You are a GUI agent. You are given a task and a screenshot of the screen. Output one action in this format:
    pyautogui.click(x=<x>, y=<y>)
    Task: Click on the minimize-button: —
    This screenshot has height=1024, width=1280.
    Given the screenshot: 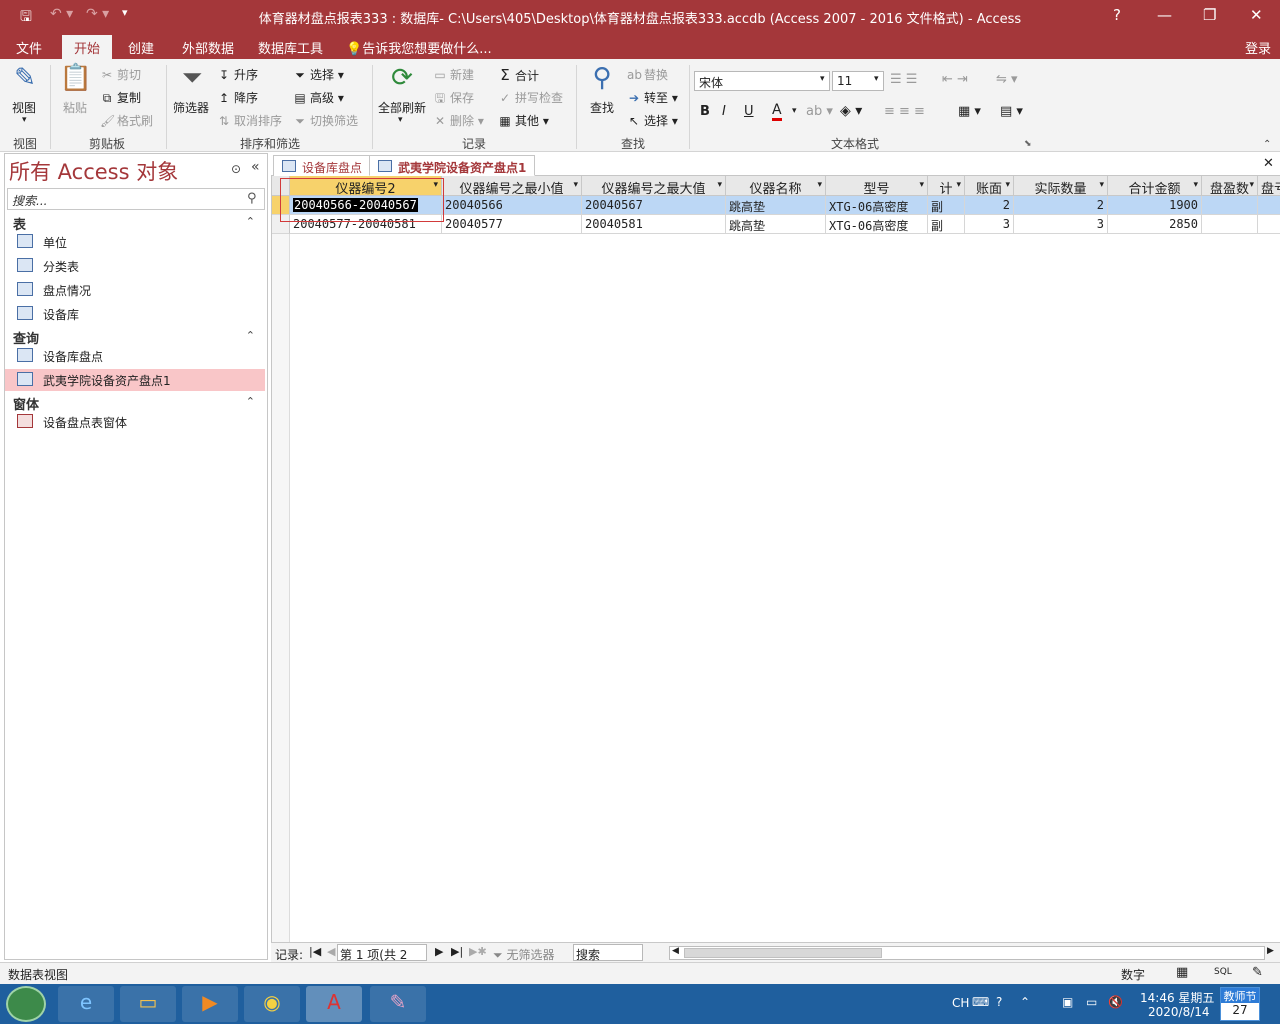 What is the action you would take?
    pyautogui.click(x=1164, y=15)
    